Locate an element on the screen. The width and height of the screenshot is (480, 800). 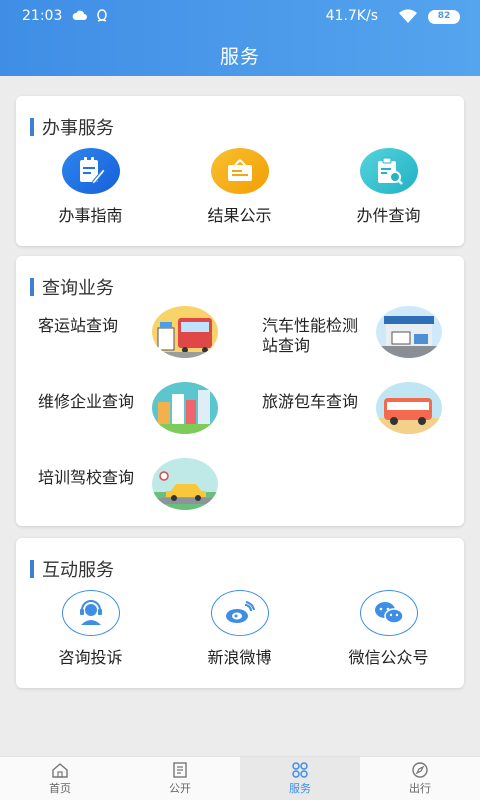
tab-service: 服务 is located at coordinates (300, 778).